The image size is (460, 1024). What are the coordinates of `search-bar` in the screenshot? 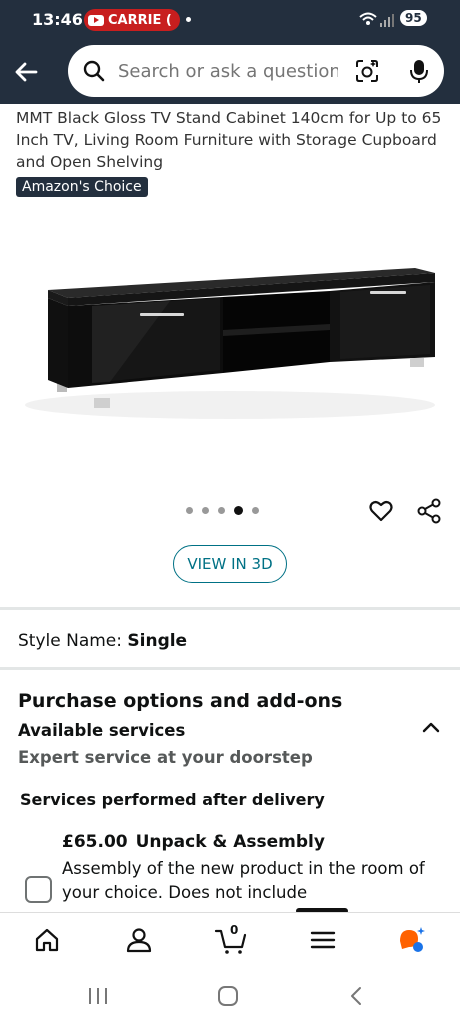 It's located at (256, 71).